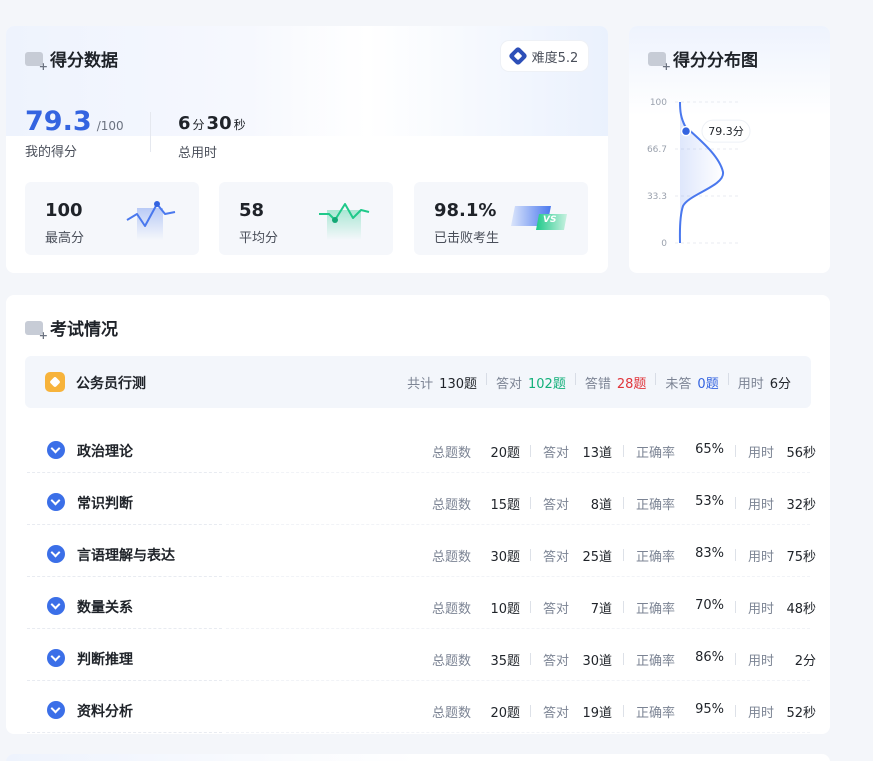 This screenshot has width=873, height=761. Describe the element at coordinates (306, 218) in the screenshot. I see `stat-average: 58 平均分` at that location.